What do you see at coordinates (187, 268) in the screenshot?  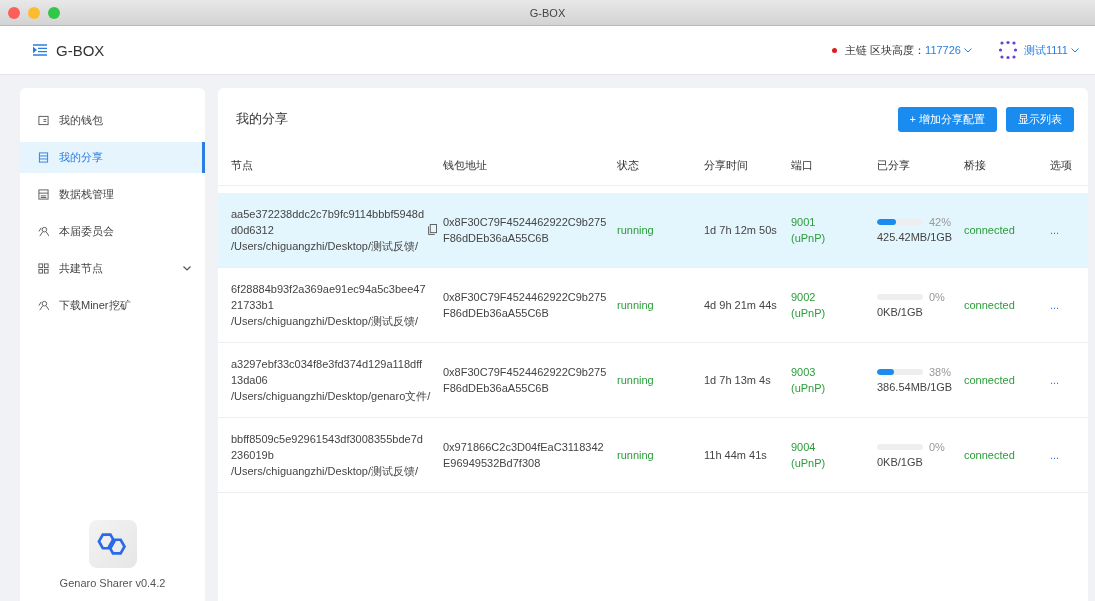 I see `chevron-icon` at bounding box center [187, 268].